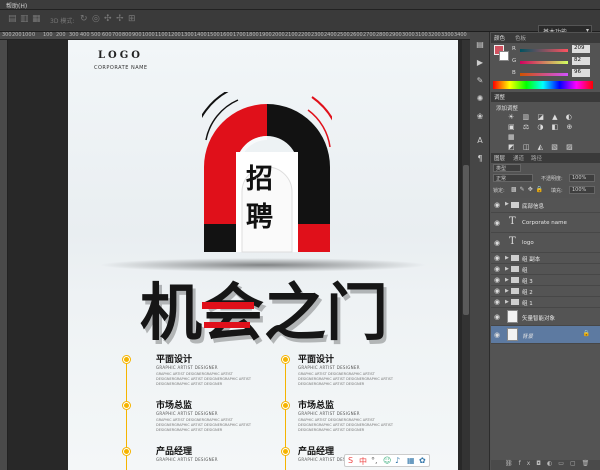 This screenshot has height=470, width=600. What do you see at coordinates (507, 109) in the screenshot?
I see `adjust-title: 添加调整` at bounding box center [507, 109].